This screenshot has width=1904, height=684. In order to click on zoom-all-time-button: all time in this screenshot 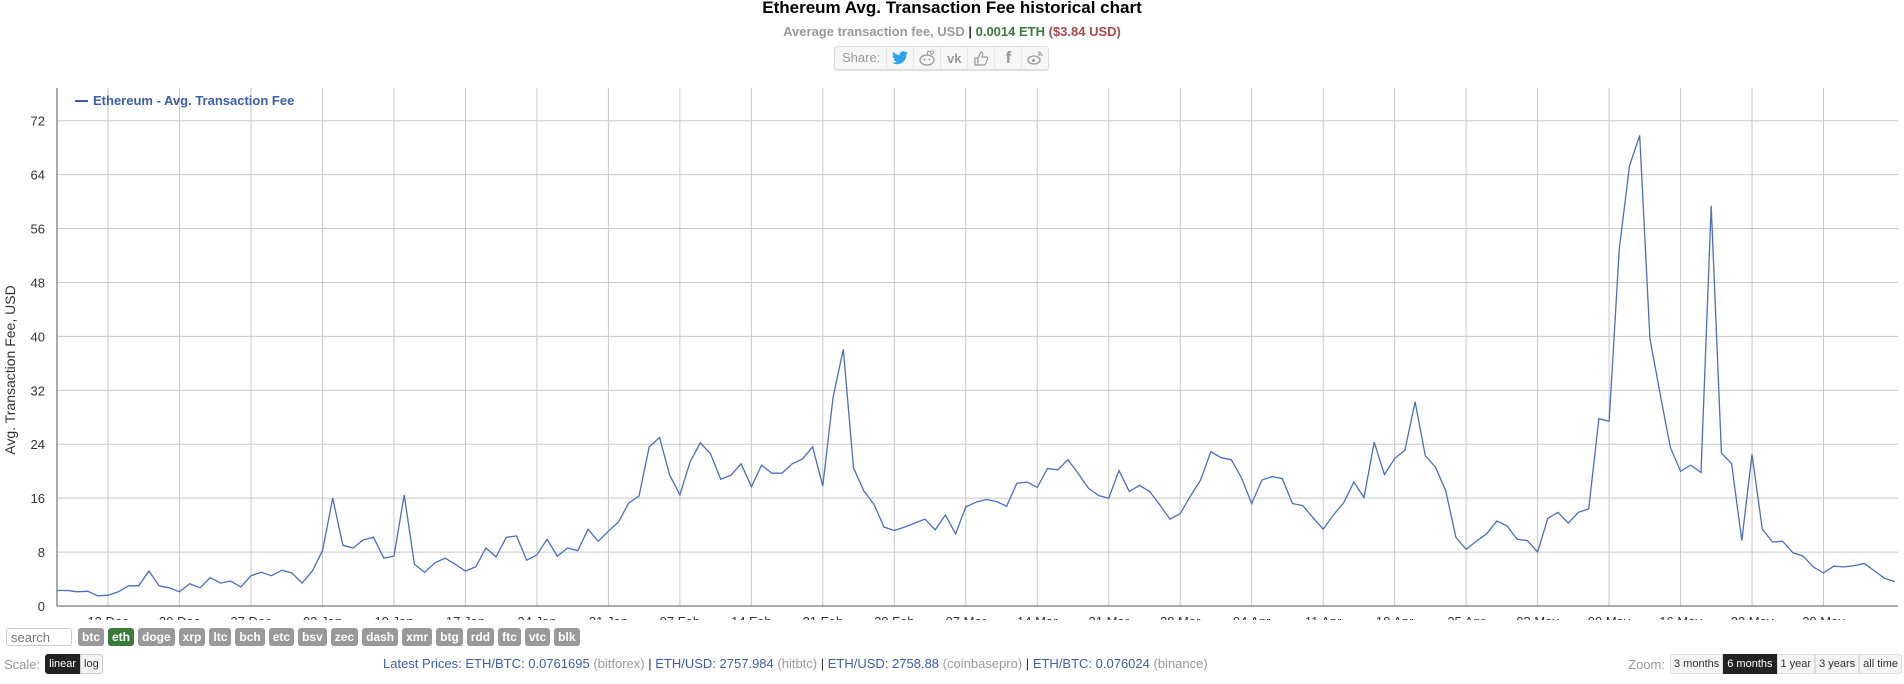, I will do `click(1880, 664)`.